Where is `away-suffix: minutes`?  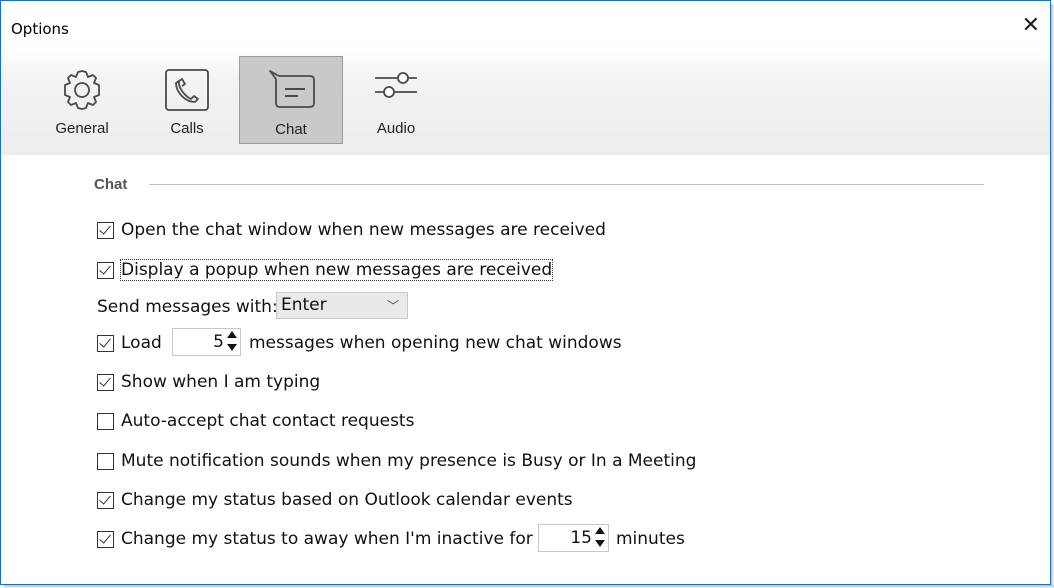
away-suffix: minutes is located at coordinates (650, 539).